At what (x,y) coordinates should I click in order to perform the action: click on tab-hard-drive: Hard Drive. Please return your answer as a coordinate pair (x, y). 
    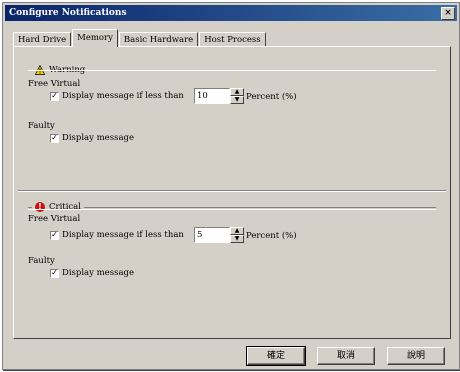
    Looking at the image, I should click on (42, 39).